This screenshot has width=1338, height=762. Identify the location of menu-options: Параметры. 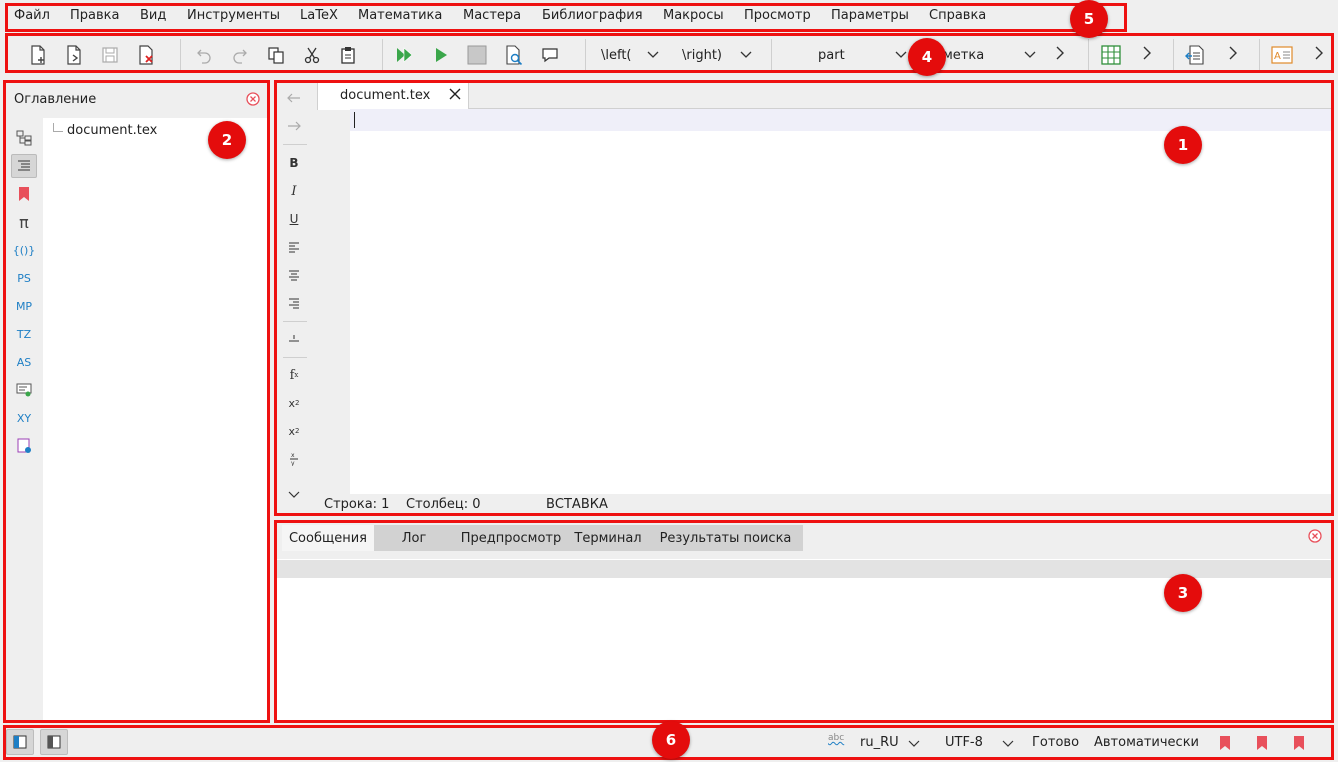
(870, 15).